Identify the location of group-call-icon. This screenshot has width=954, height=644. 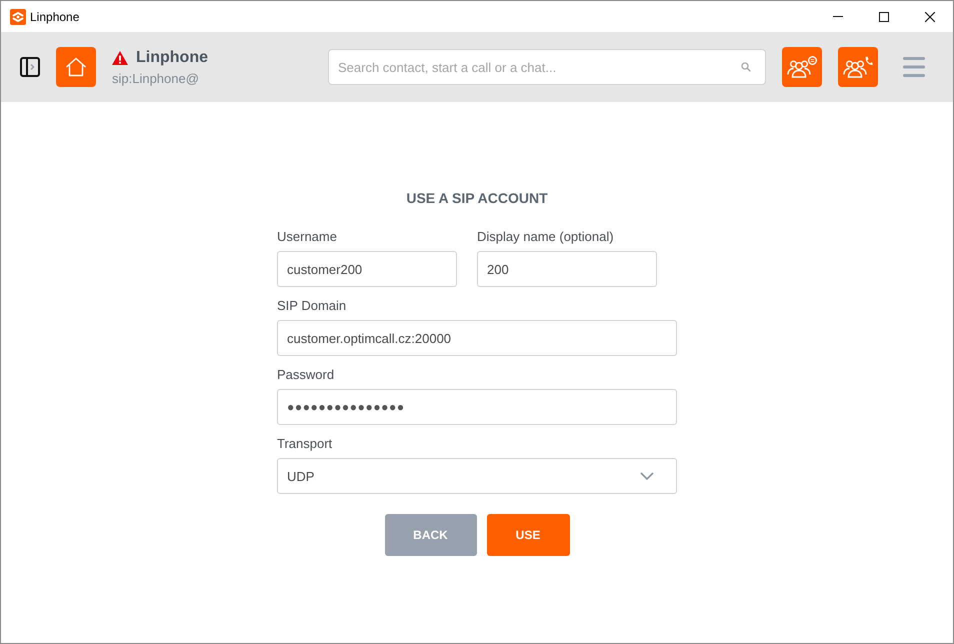
(858, 67).